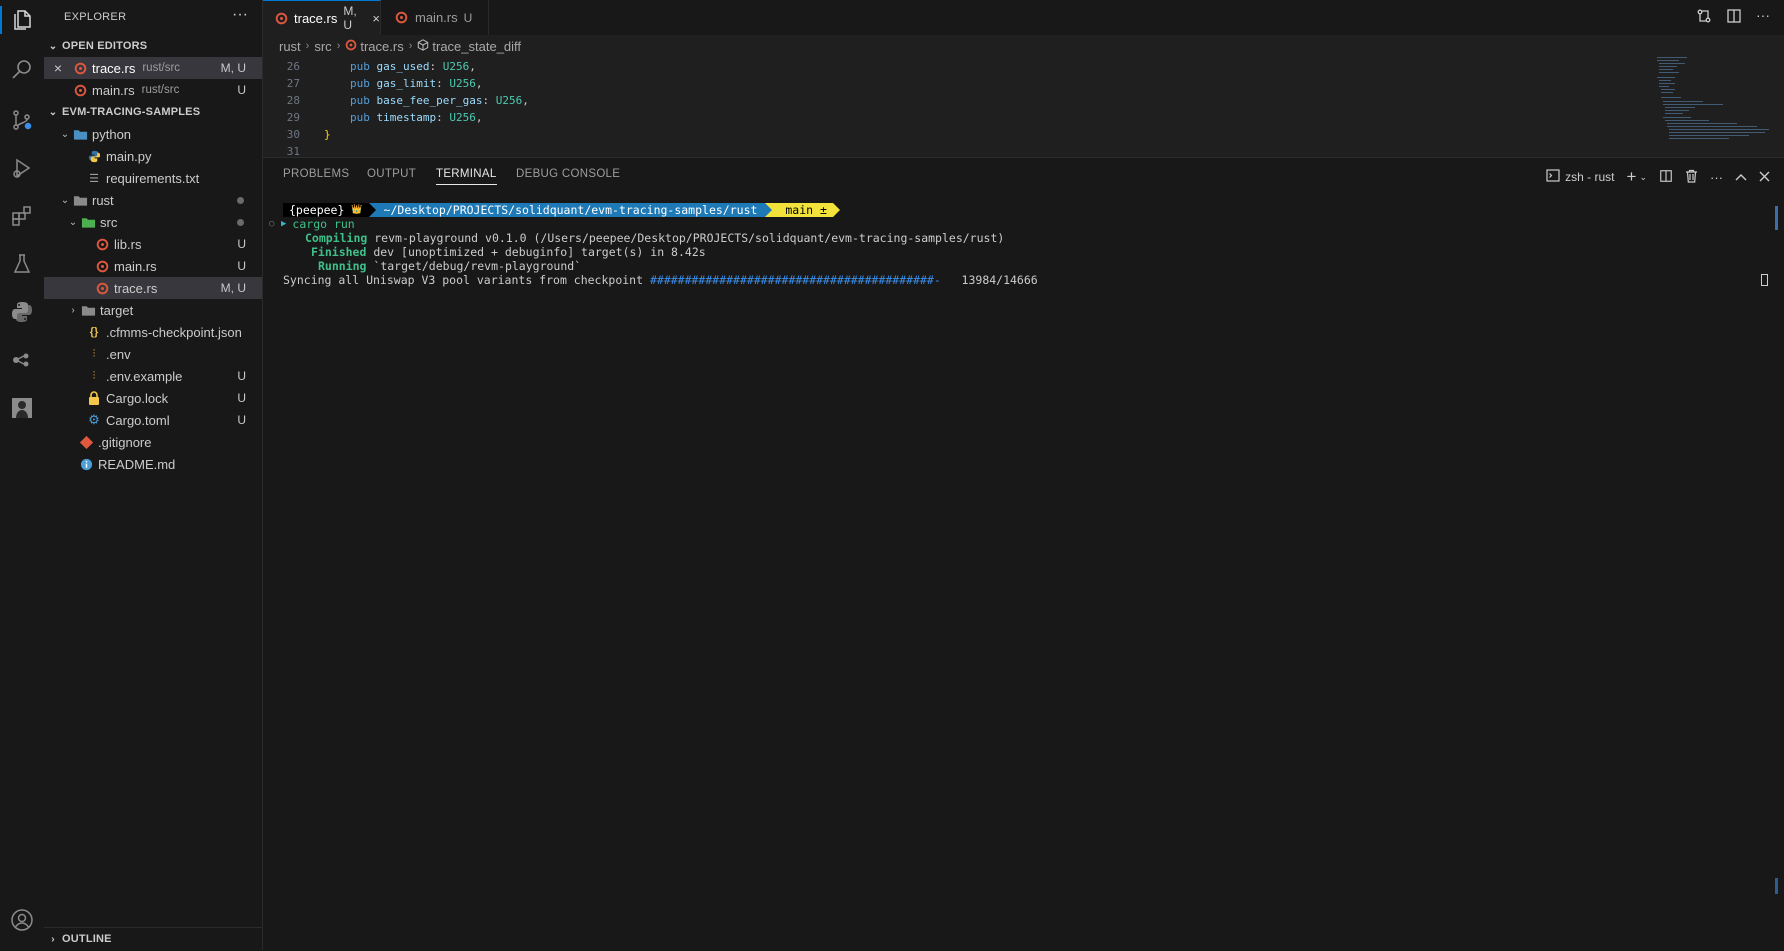 The width and height of the screenshot is (1784, 951). Describe the element at coordinates (22, 120) in the screenshot. I see `source-control-icon` at that location.